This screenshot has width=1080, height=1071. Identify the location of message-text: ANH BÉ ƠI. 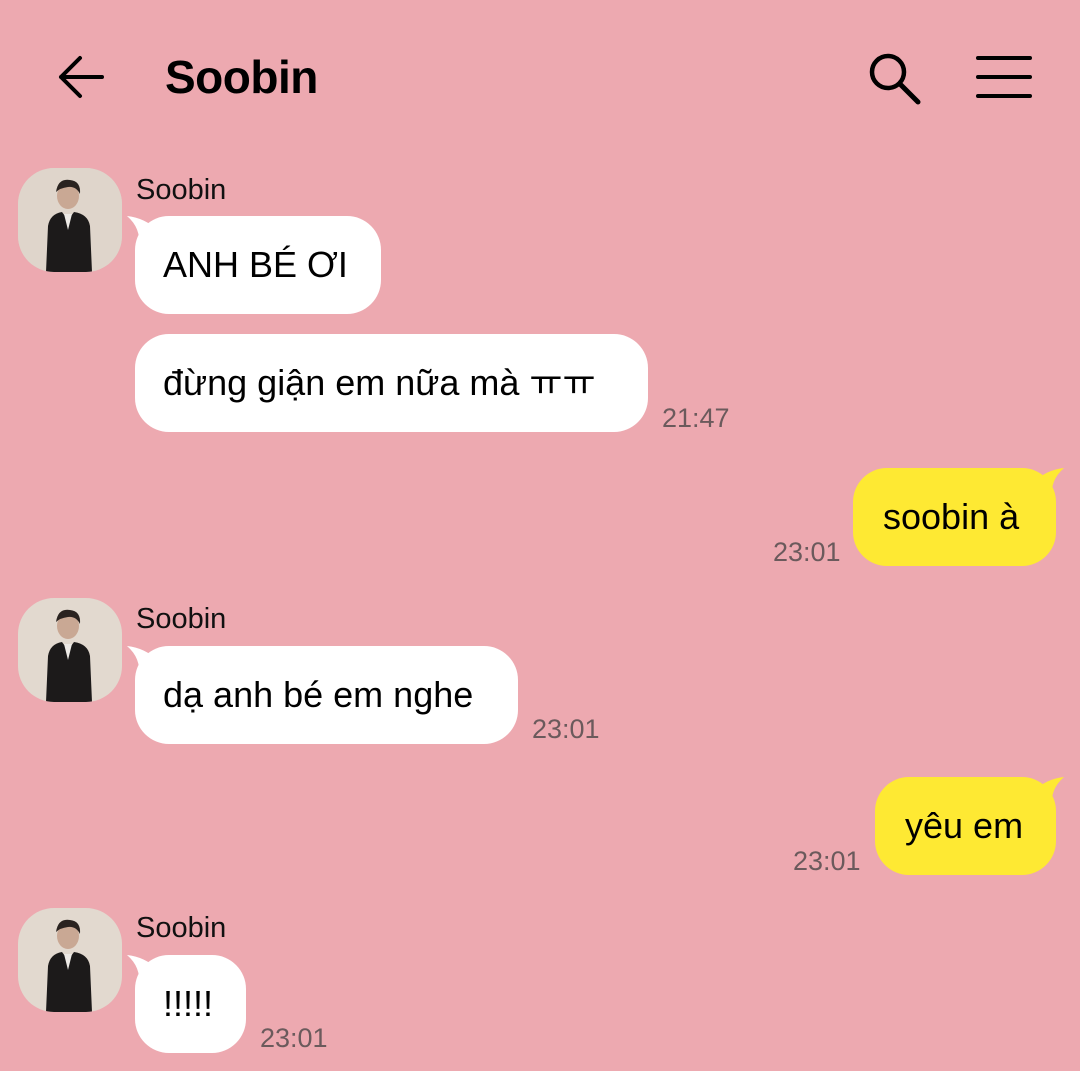
(255, 264).